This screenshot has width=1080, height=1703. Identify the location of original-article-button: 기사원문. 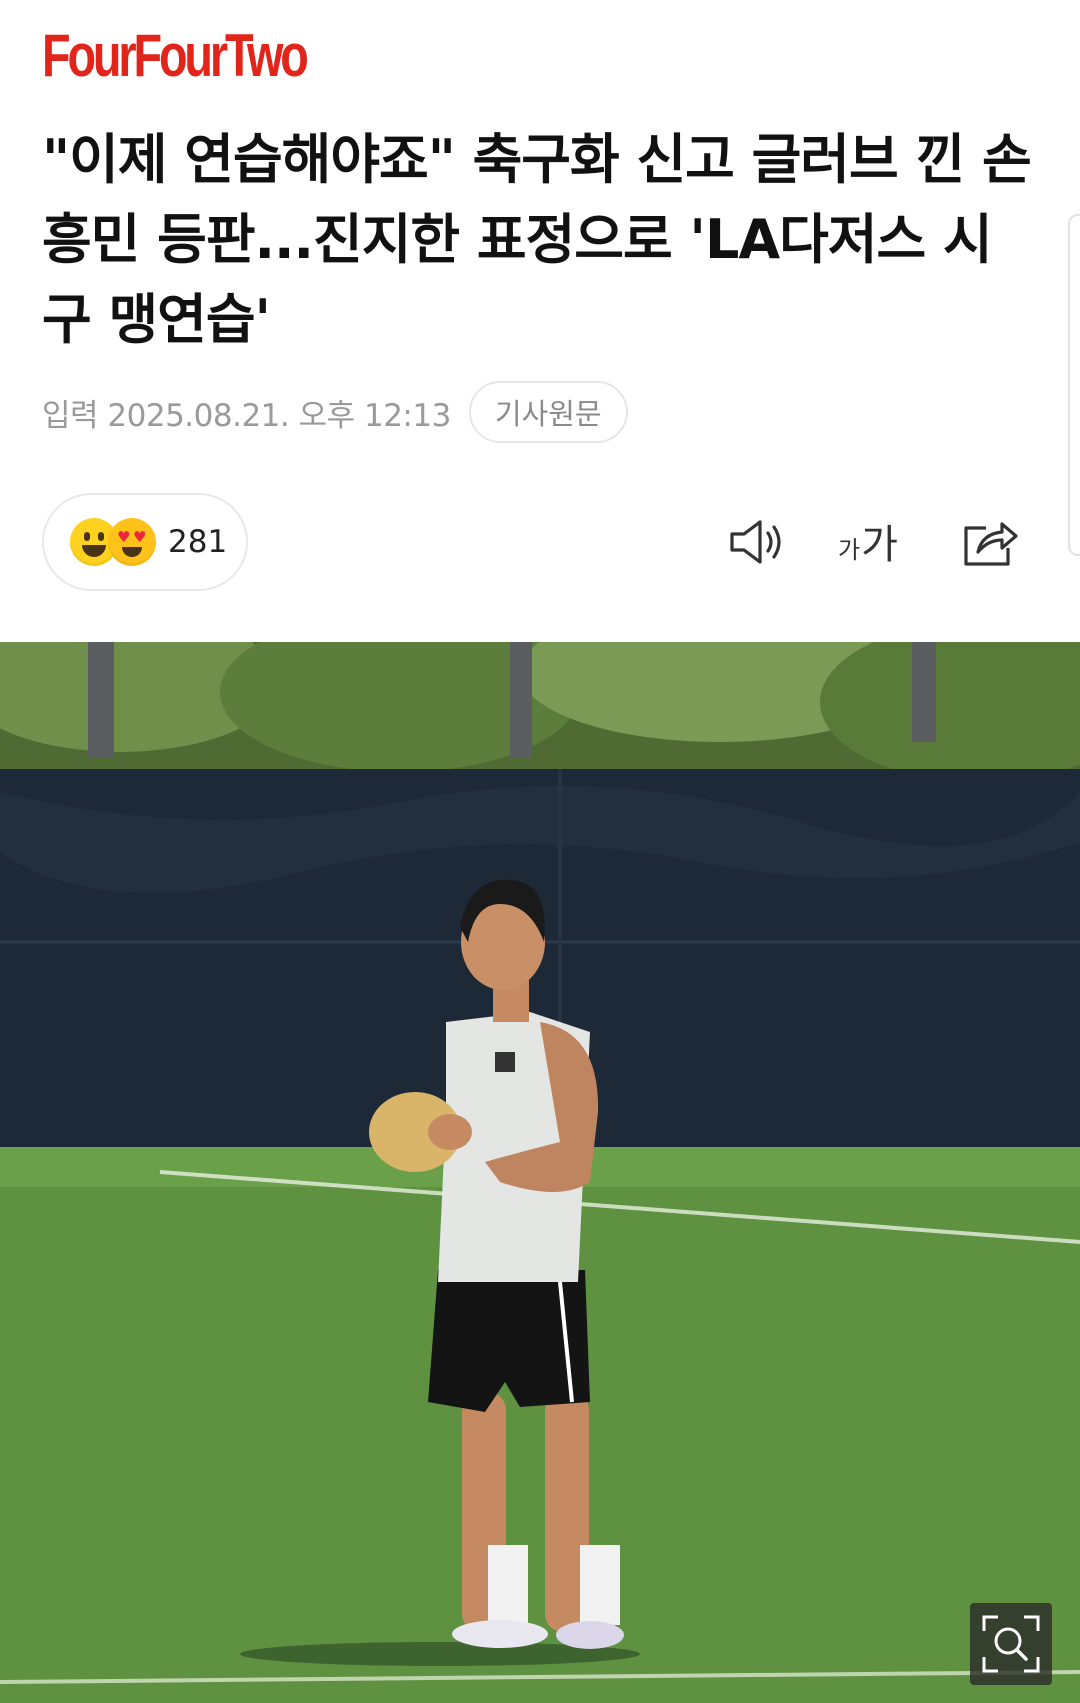
(548, 412).